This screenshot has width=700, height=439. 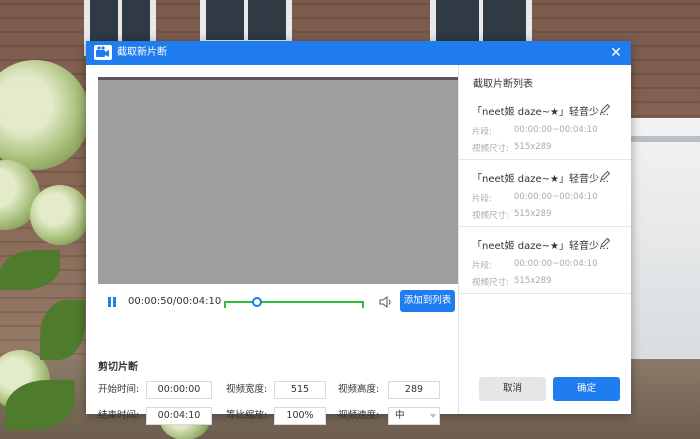 I want to click on volume-icon, so click(x=386, y=302).